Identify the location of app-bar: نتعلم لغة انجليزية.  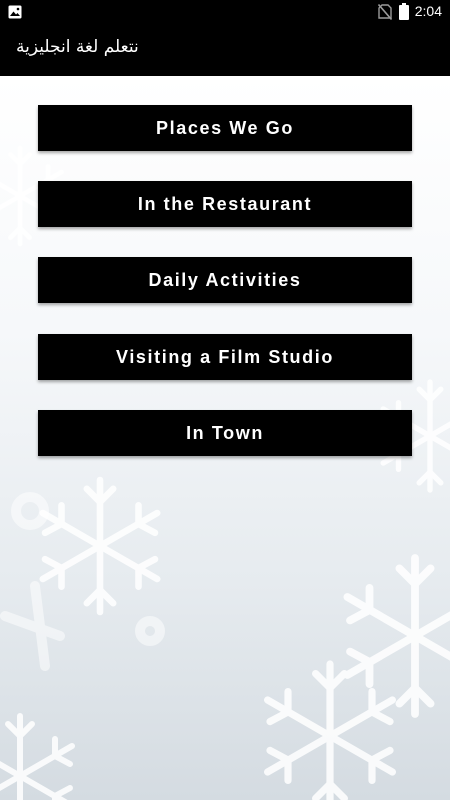
(225, 50).